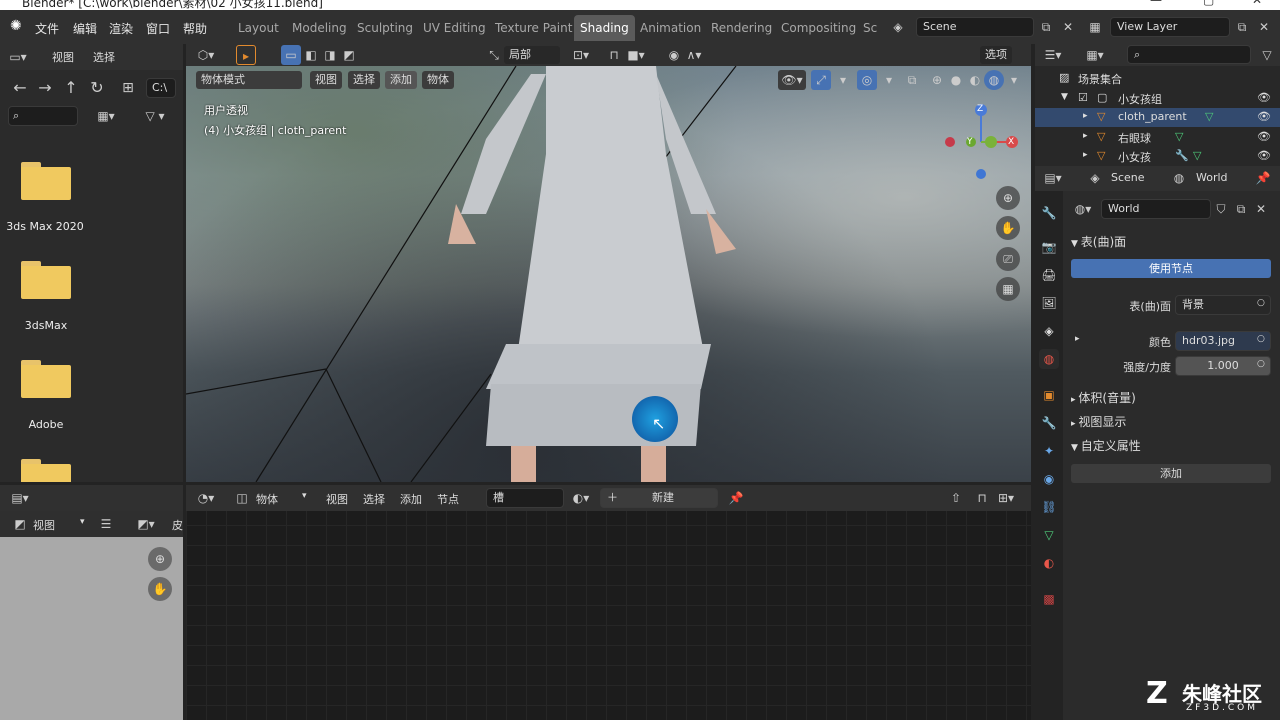 This screenshot has width=1280, height=720. I want to click on zoom-icon: ⊕, so click(160, 559).